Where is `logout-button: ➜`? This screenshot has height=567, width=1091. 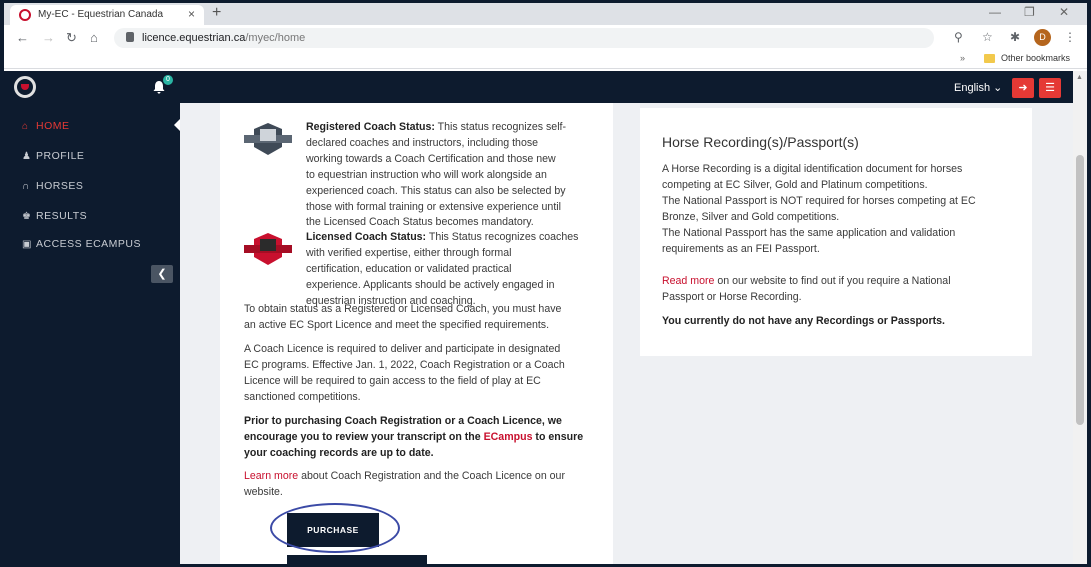 logout-button: ➜ is located at coordinates (1023, 88).